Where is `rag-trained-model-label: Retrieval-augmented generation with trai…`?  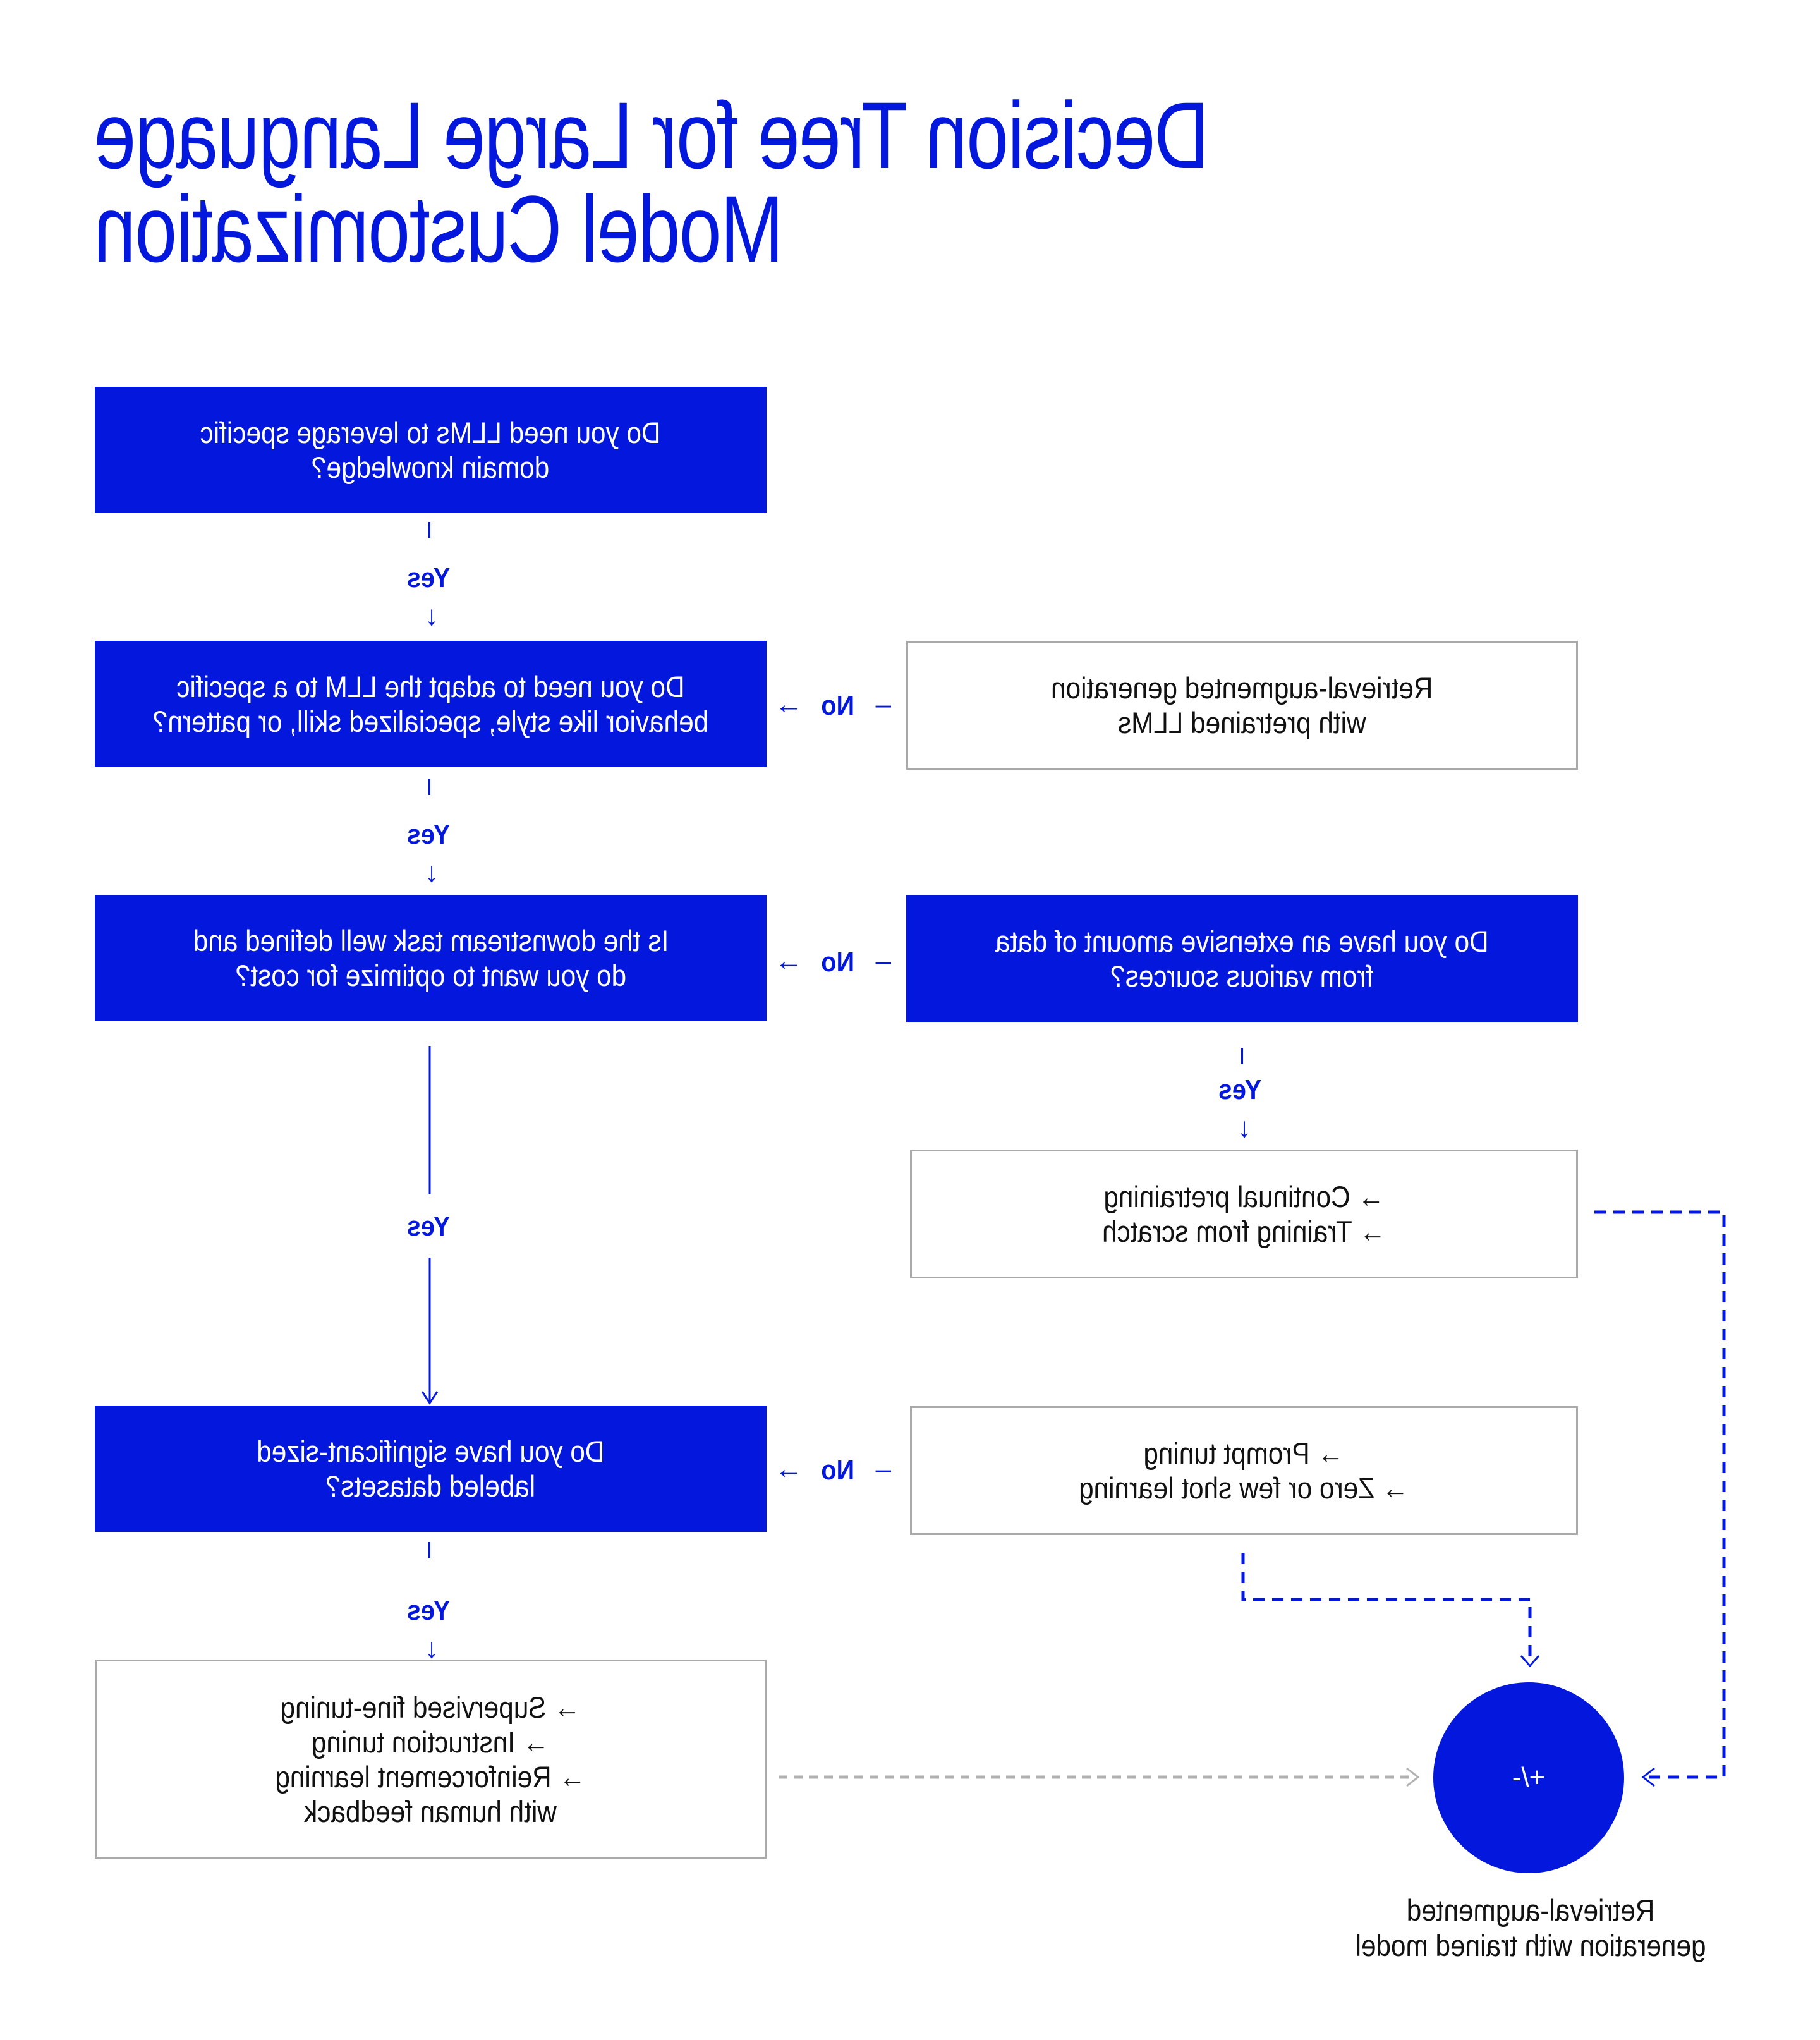
rag-trained-model-label: Retrieval-augmented generation with trai… is located at coordinates (1531, 1928).